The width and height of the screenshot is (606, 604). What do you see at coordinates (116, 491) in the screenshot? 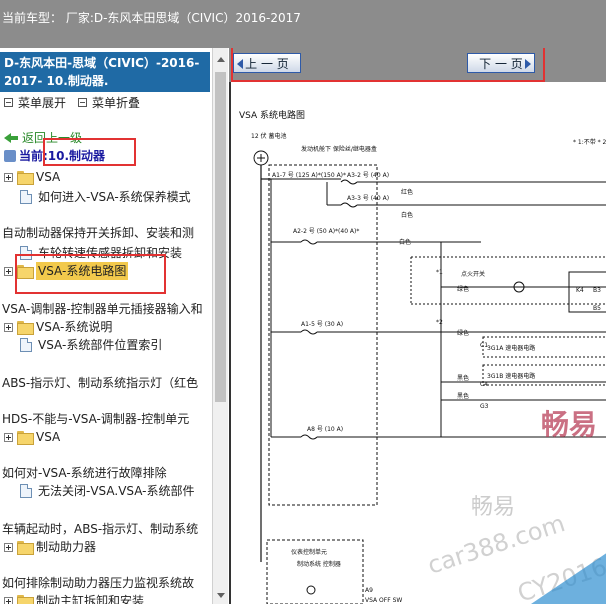
I see `tree-item-label: 无法关闭-VSA.VSA-系统部件` at bounding box center [116, 491].